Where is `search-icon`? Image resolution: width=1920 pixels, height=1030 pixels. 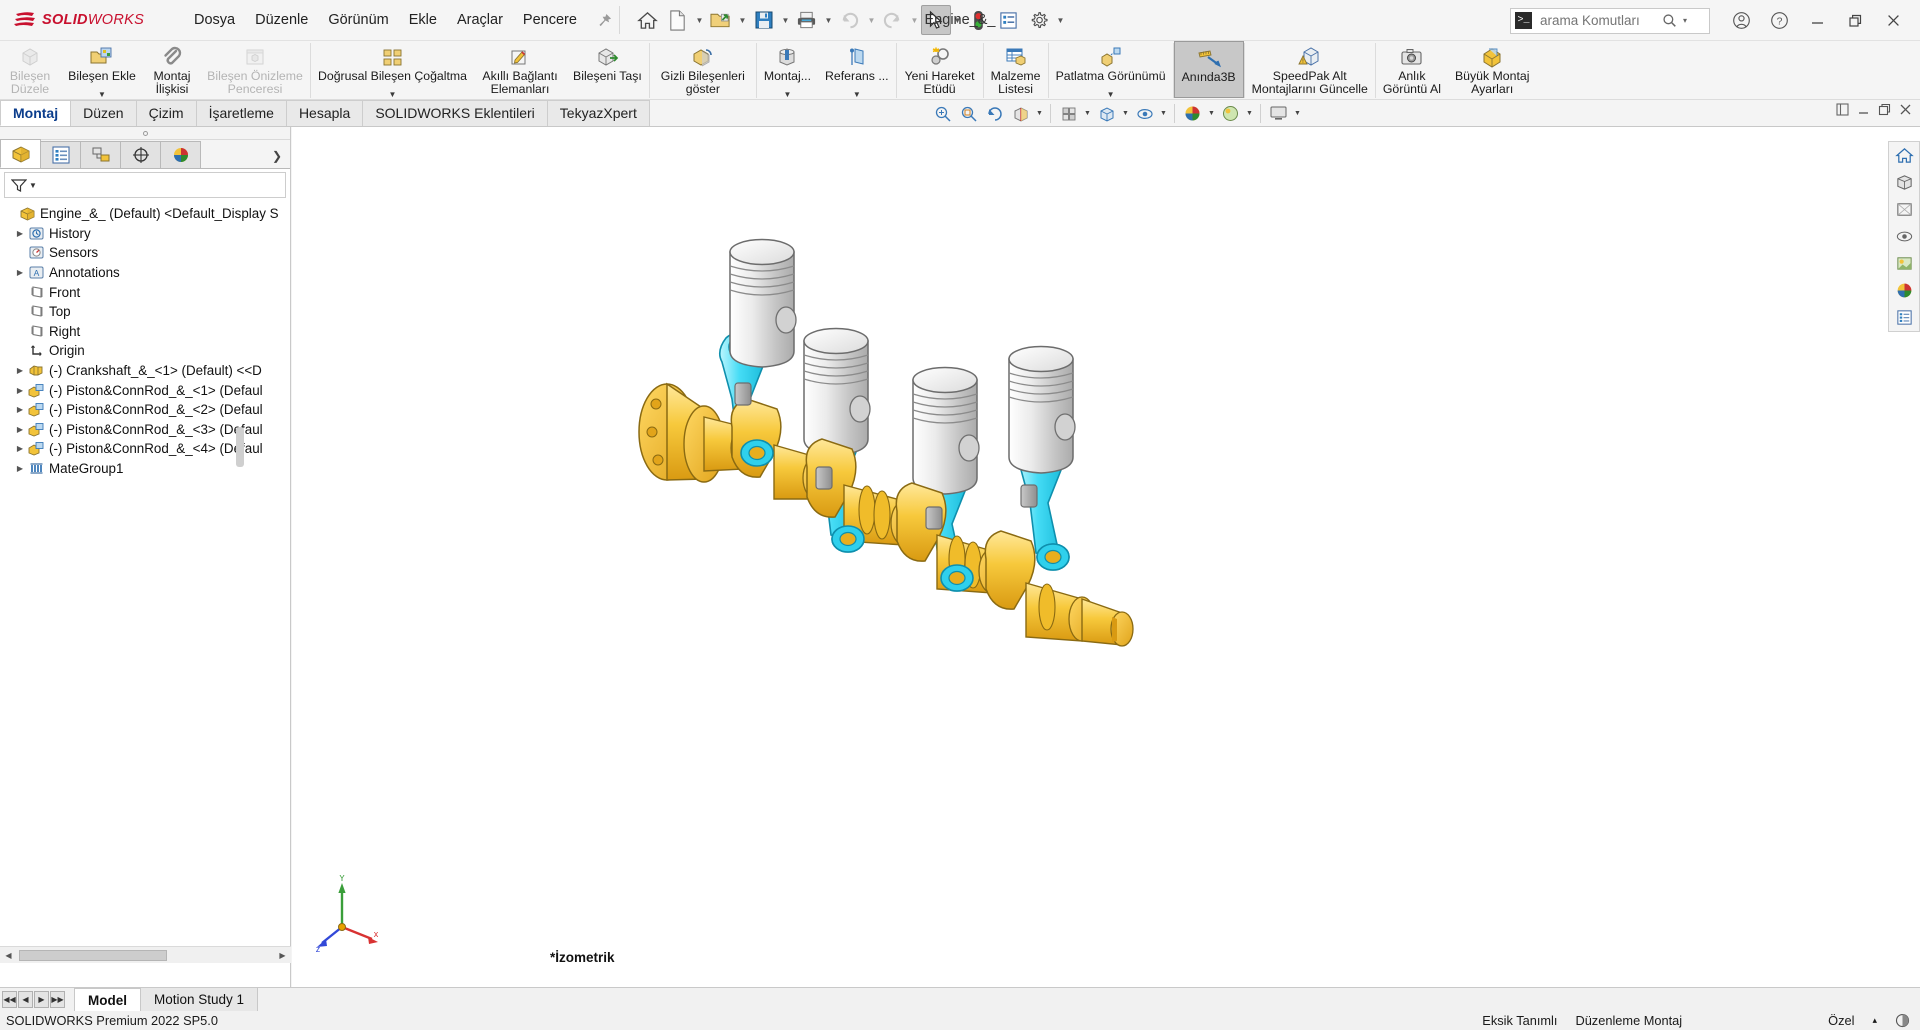
search-icon is located at coordinates (1669, 20).